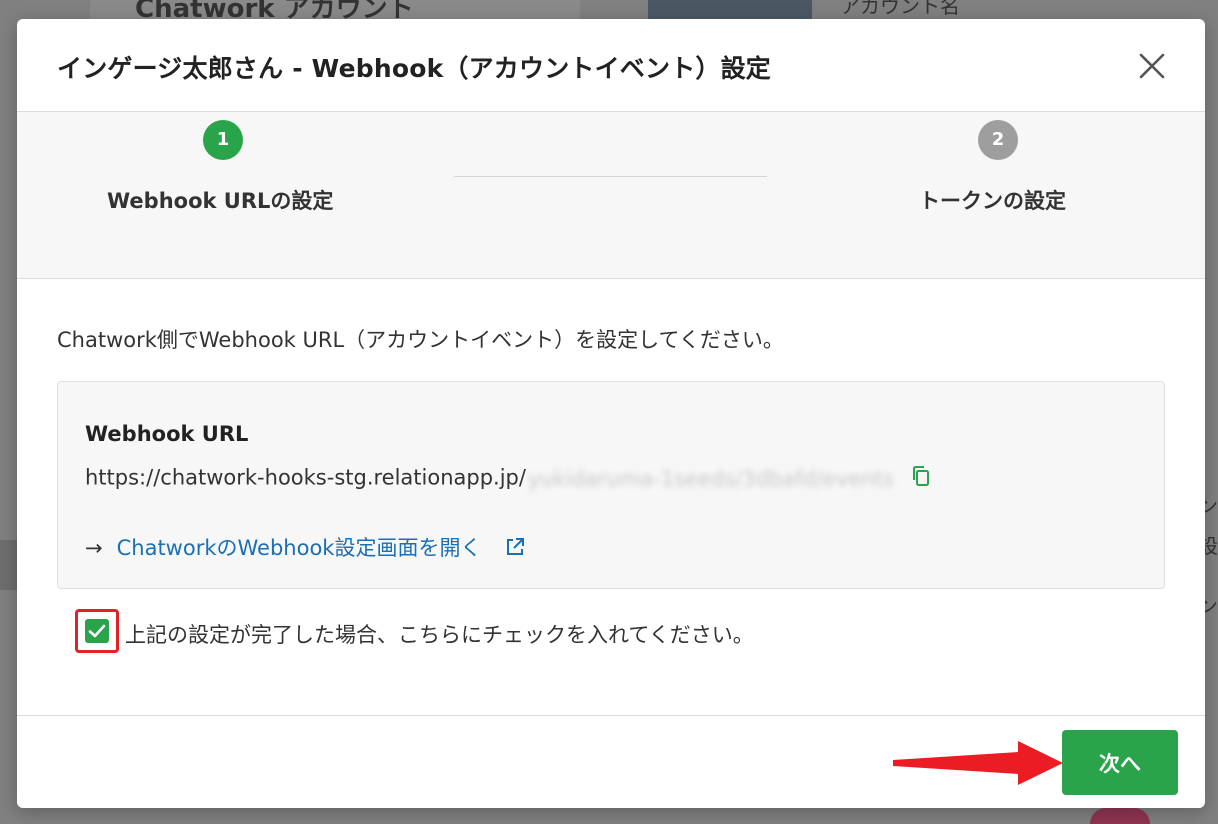  What do you see at coordinates (167, 434) in the screenshot?
I see `webhook-url-heading: Webhook URL` at bounding box center [167, 434].